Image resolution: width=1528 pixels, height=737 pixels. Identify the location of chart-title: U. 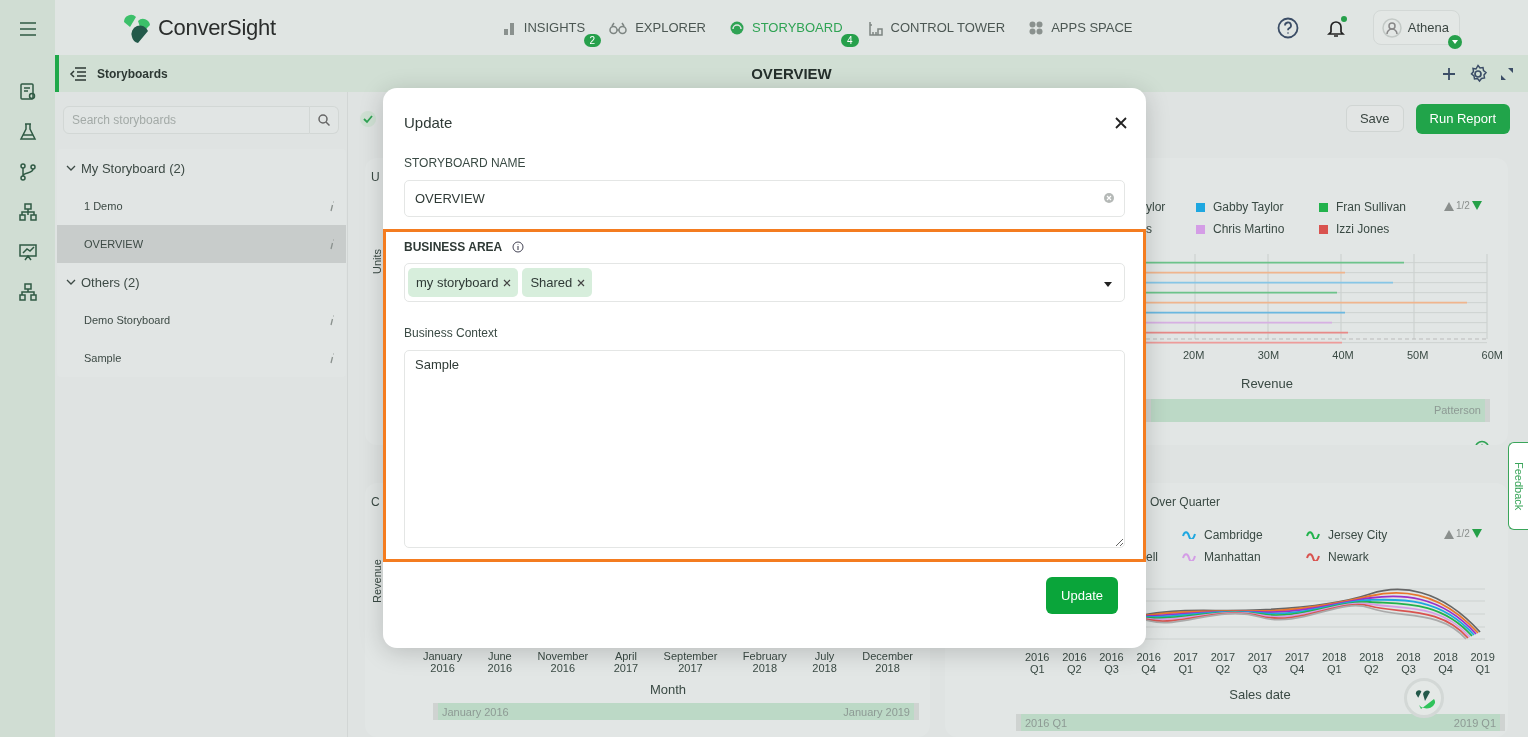
(376, 177).